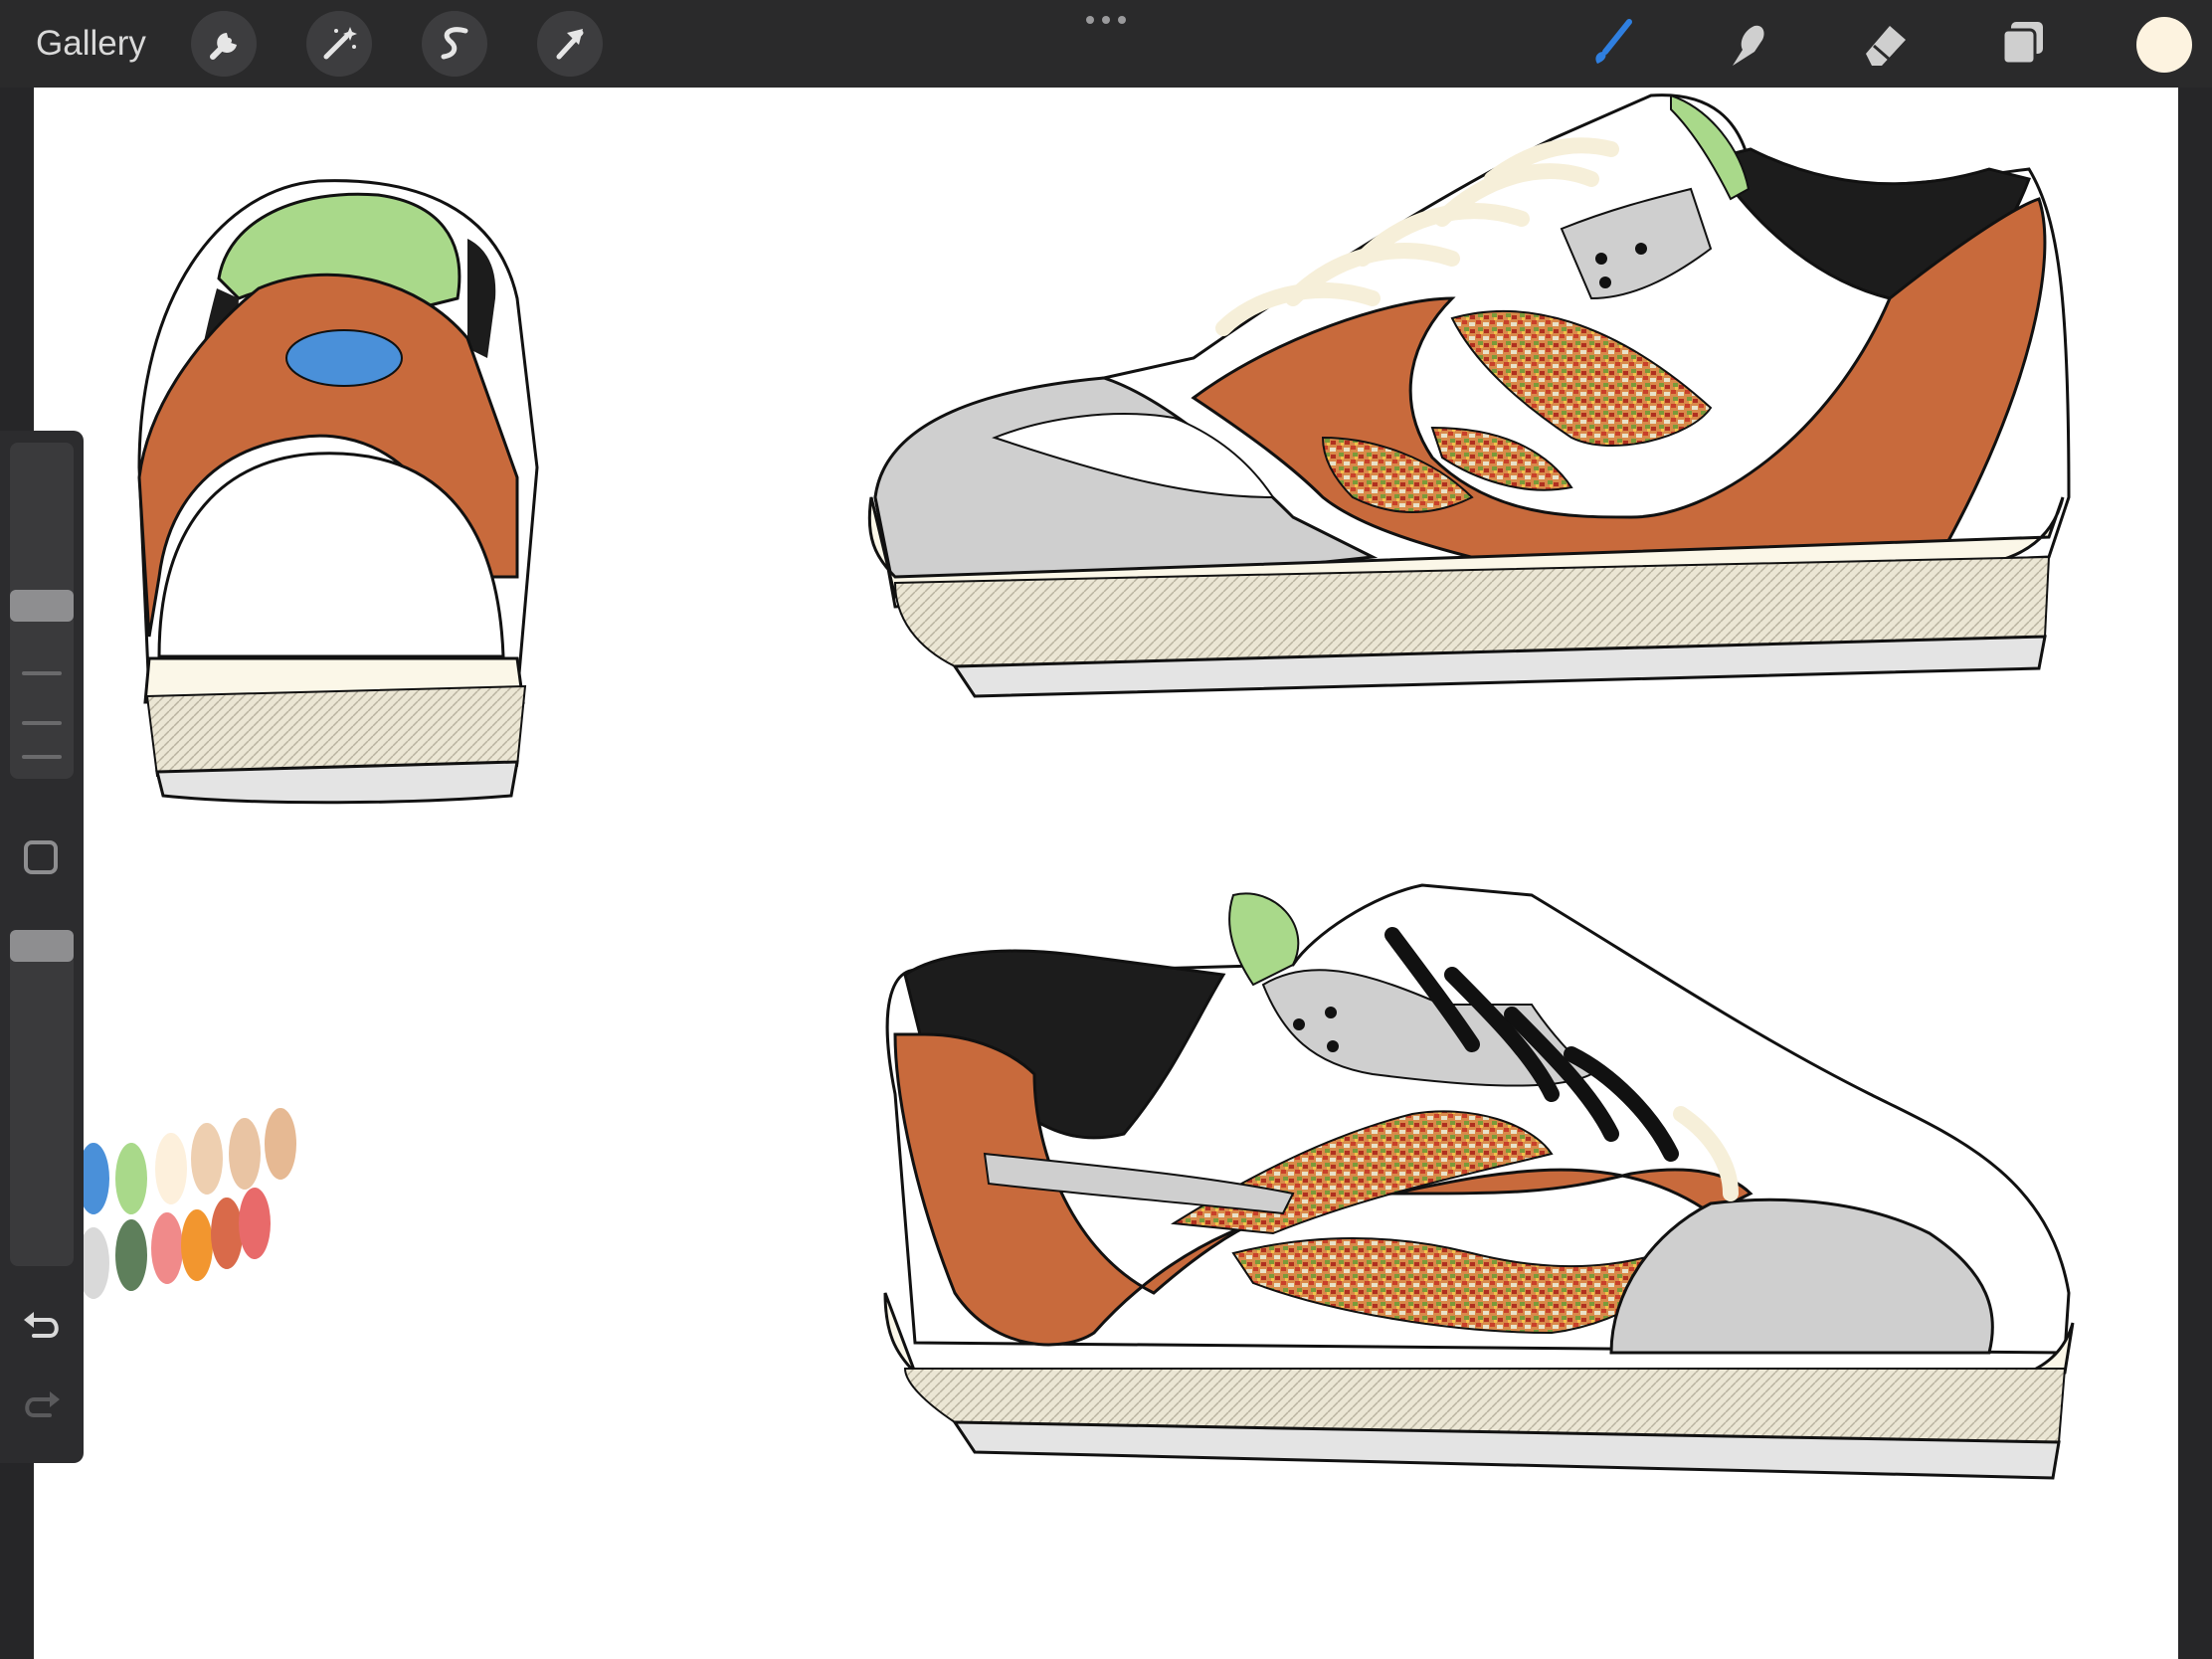 This screenshot has width=2212, height=1659. What do you see at coordinates (42, 1405) in the screenshot?
I see `redo-arrow-icon` at bounding box center [42, 1405].